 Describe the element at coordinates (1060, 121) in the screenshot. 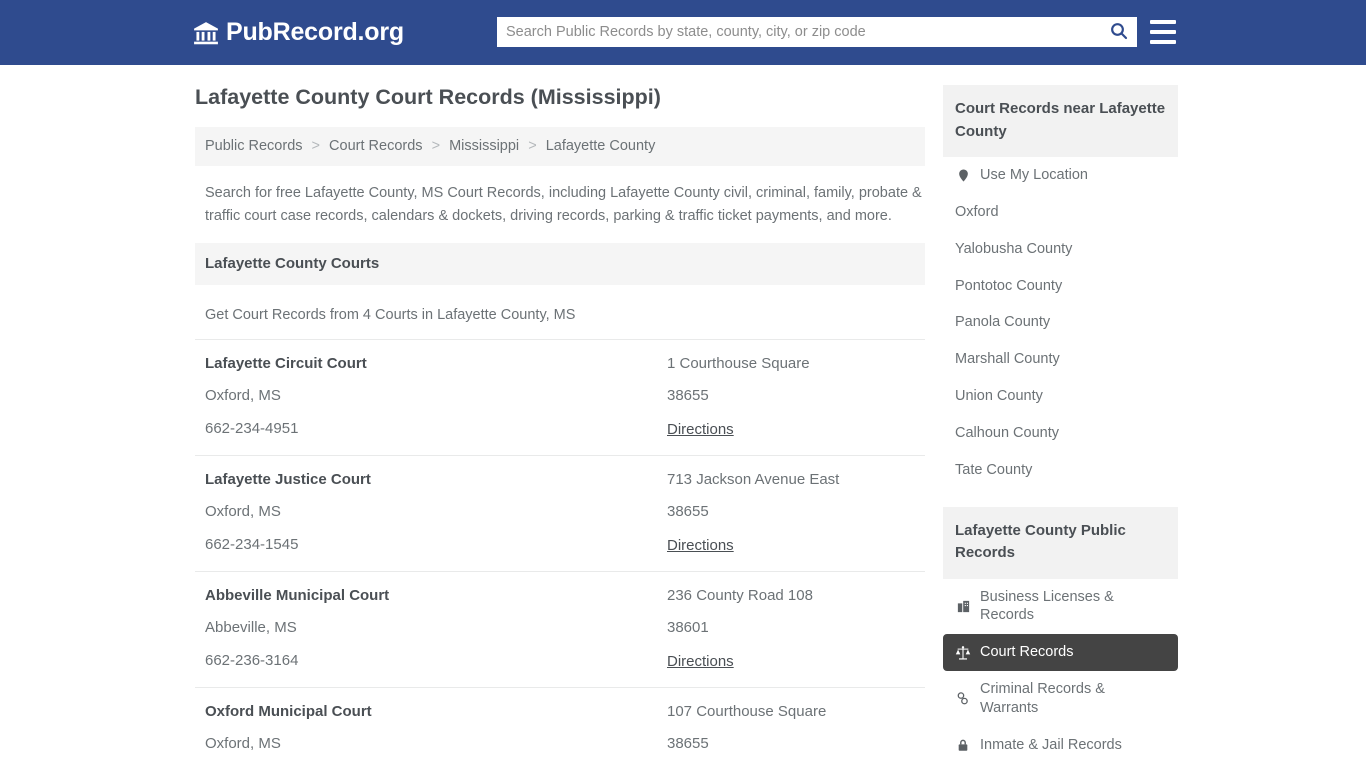

I see `sidebar-nearby-heading: Court Records near Lafayette County` at that location.